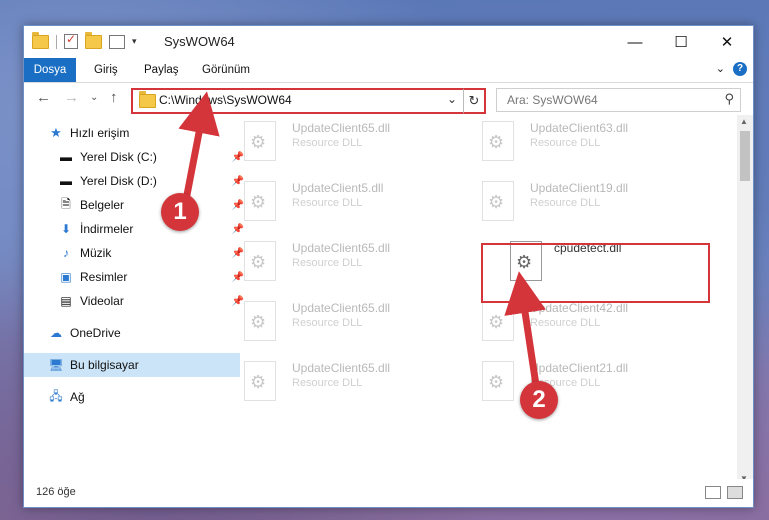 This screenshot has height=520, width=769. Describe the element at coordinates (66, 277) in the screenshot. I see `pictures-icon: ▣` at that location.